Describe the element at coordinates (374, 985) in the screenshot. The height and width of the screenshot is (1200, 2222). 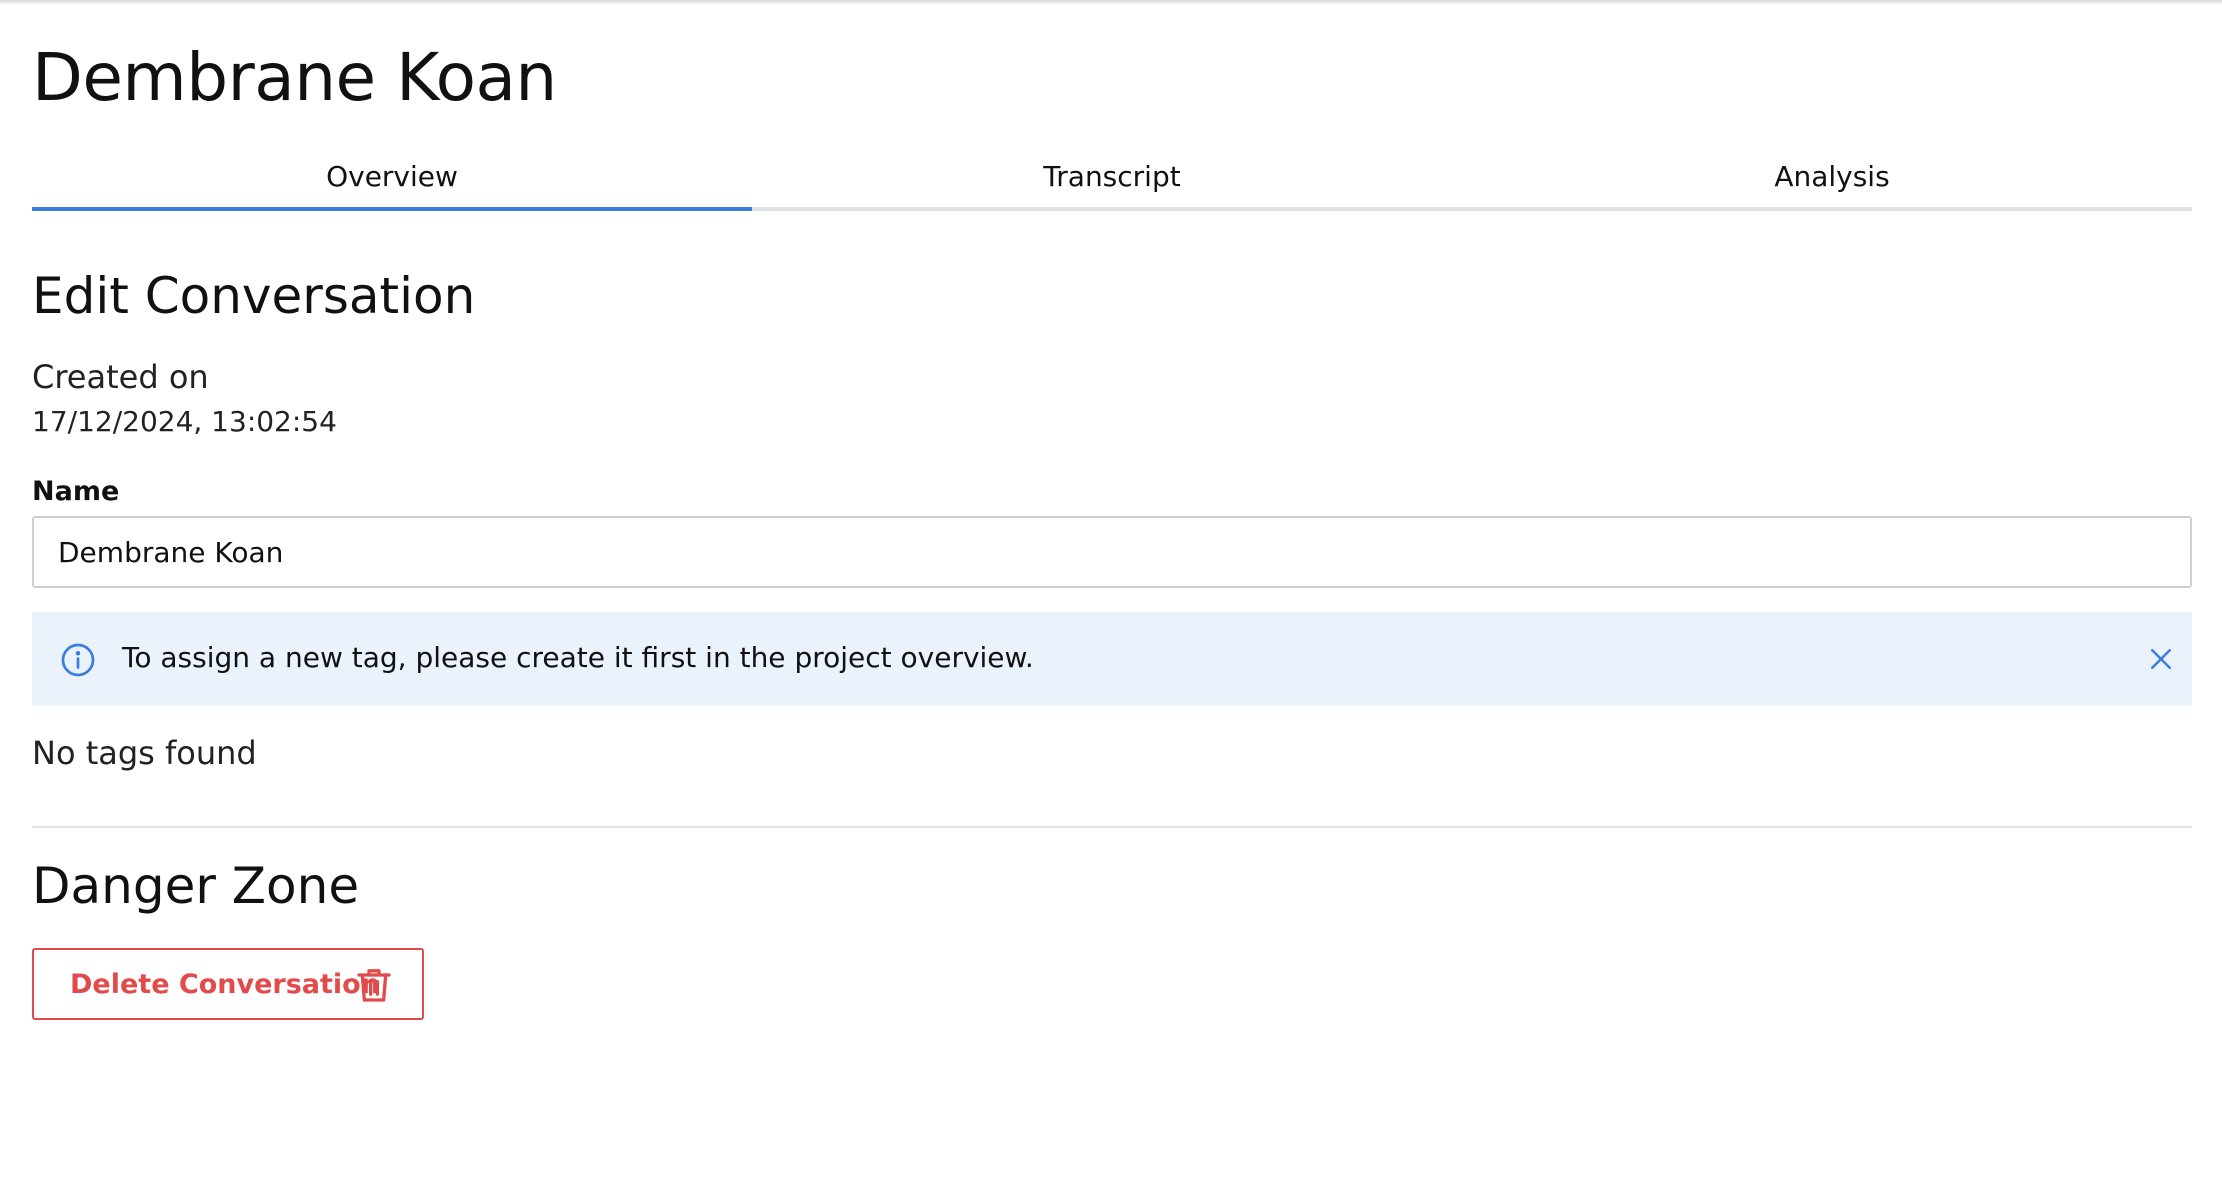
I see `trash-icon` at that location.